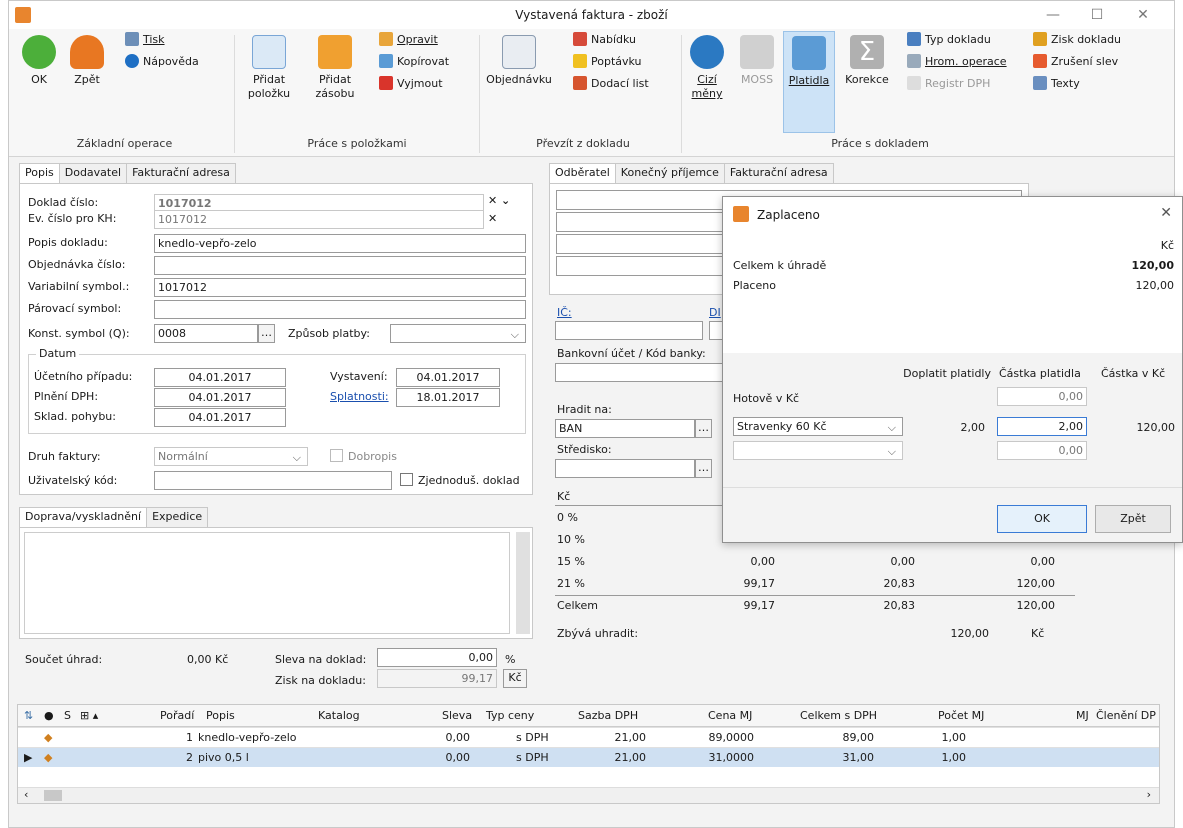  What do you see at coordinates (1036, 583) in the screenshot?
I see `rate-21-total: 120,00` at bounding box center [1036, 583].